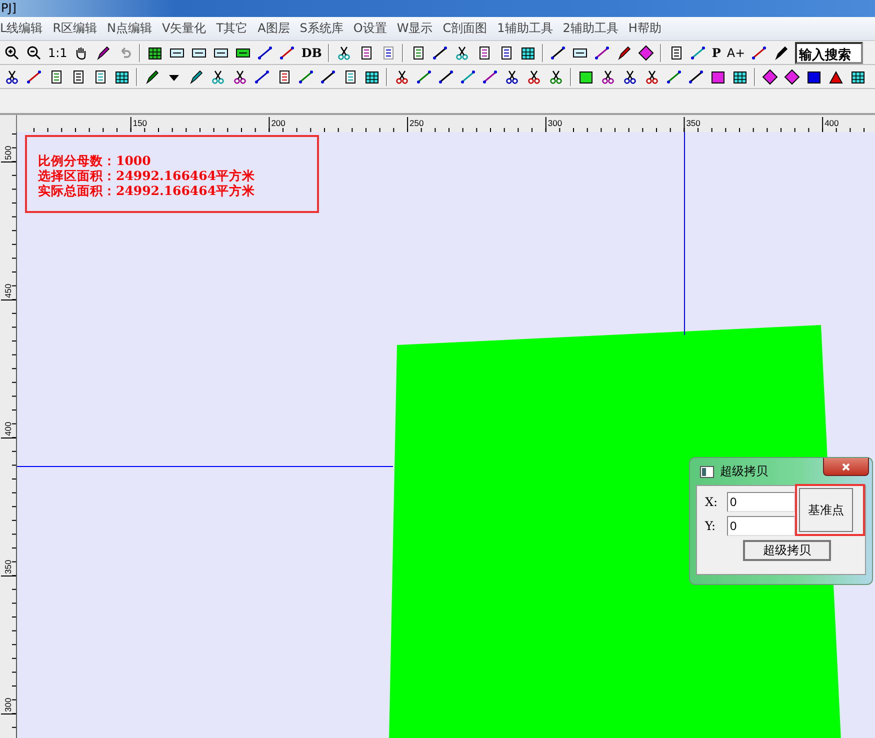  I want to click on x-label: X:, so click(712, 502).